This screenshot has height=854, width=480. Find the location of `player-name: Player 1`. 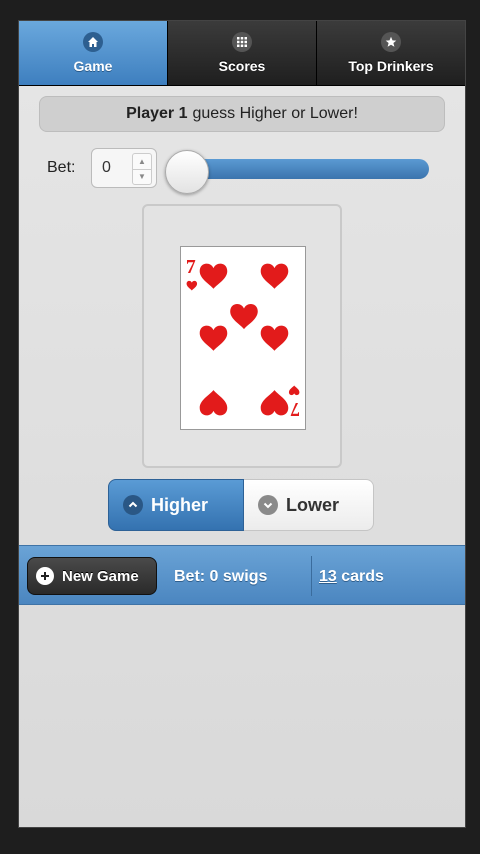

player-name: Player 1 is located at coordinates (157, 113).